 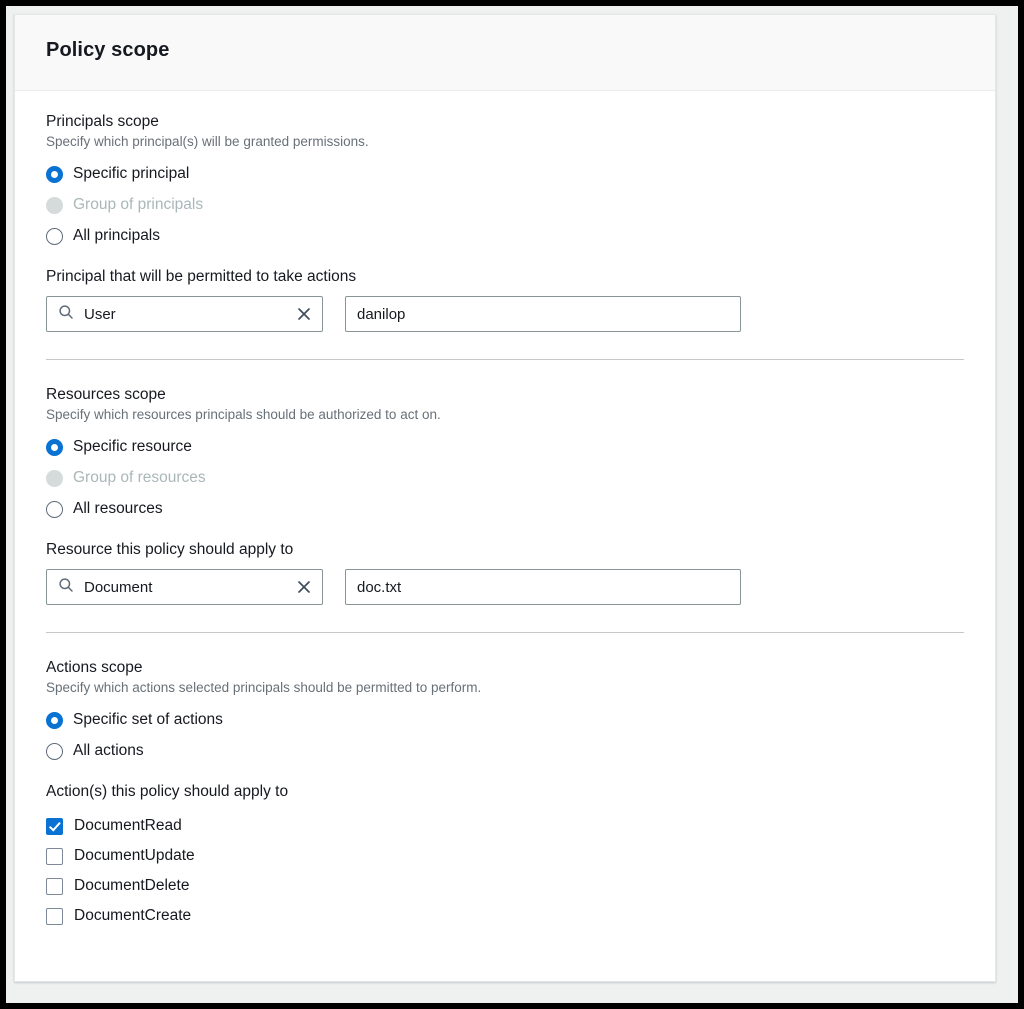 What do you see at coordinates (132, 885) in the screenshot?
I see `checkbox-document-delete-label: DocumentDelete` at bounding box center [132, 885].